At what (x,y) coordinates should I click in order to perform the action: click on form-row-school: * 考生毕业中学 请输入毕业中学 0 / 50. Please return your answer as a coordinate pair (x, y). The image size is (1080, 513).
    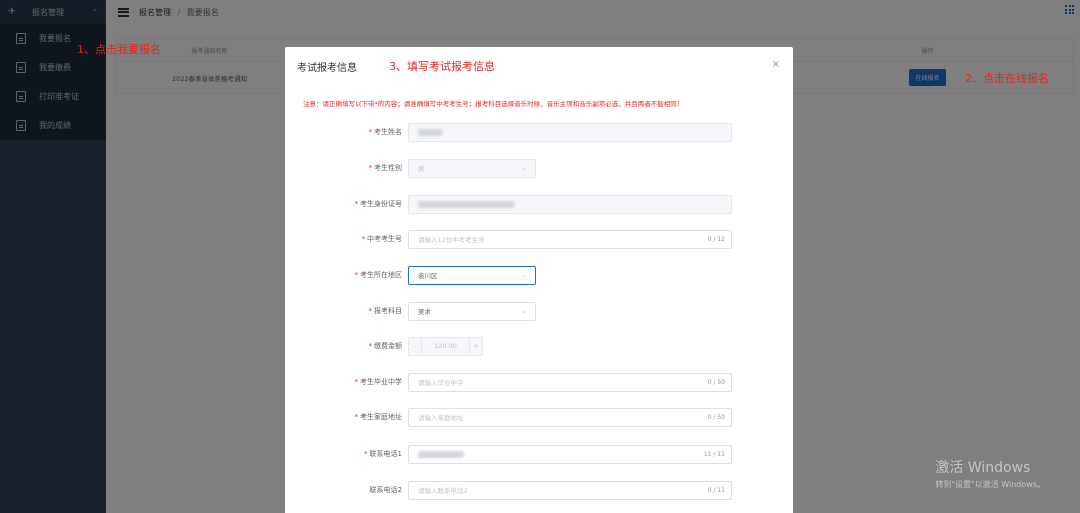
    Looking at the image, I should click on (539, 382).